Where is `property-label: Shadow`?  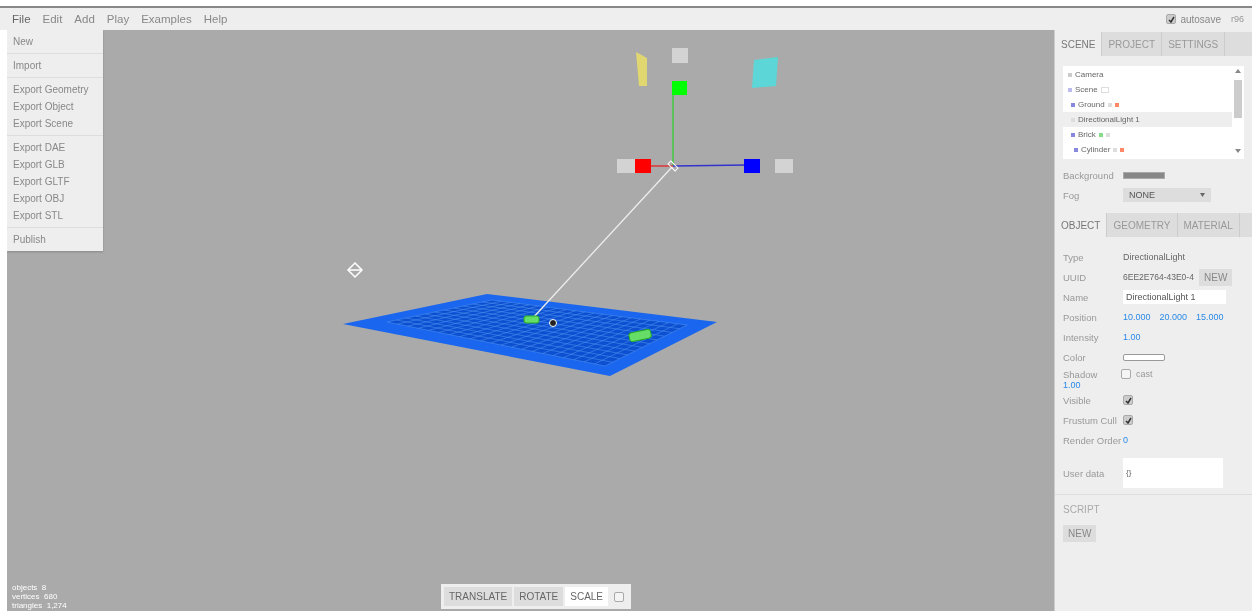
property-label: Shadow is located at coordinates (1081, 374).